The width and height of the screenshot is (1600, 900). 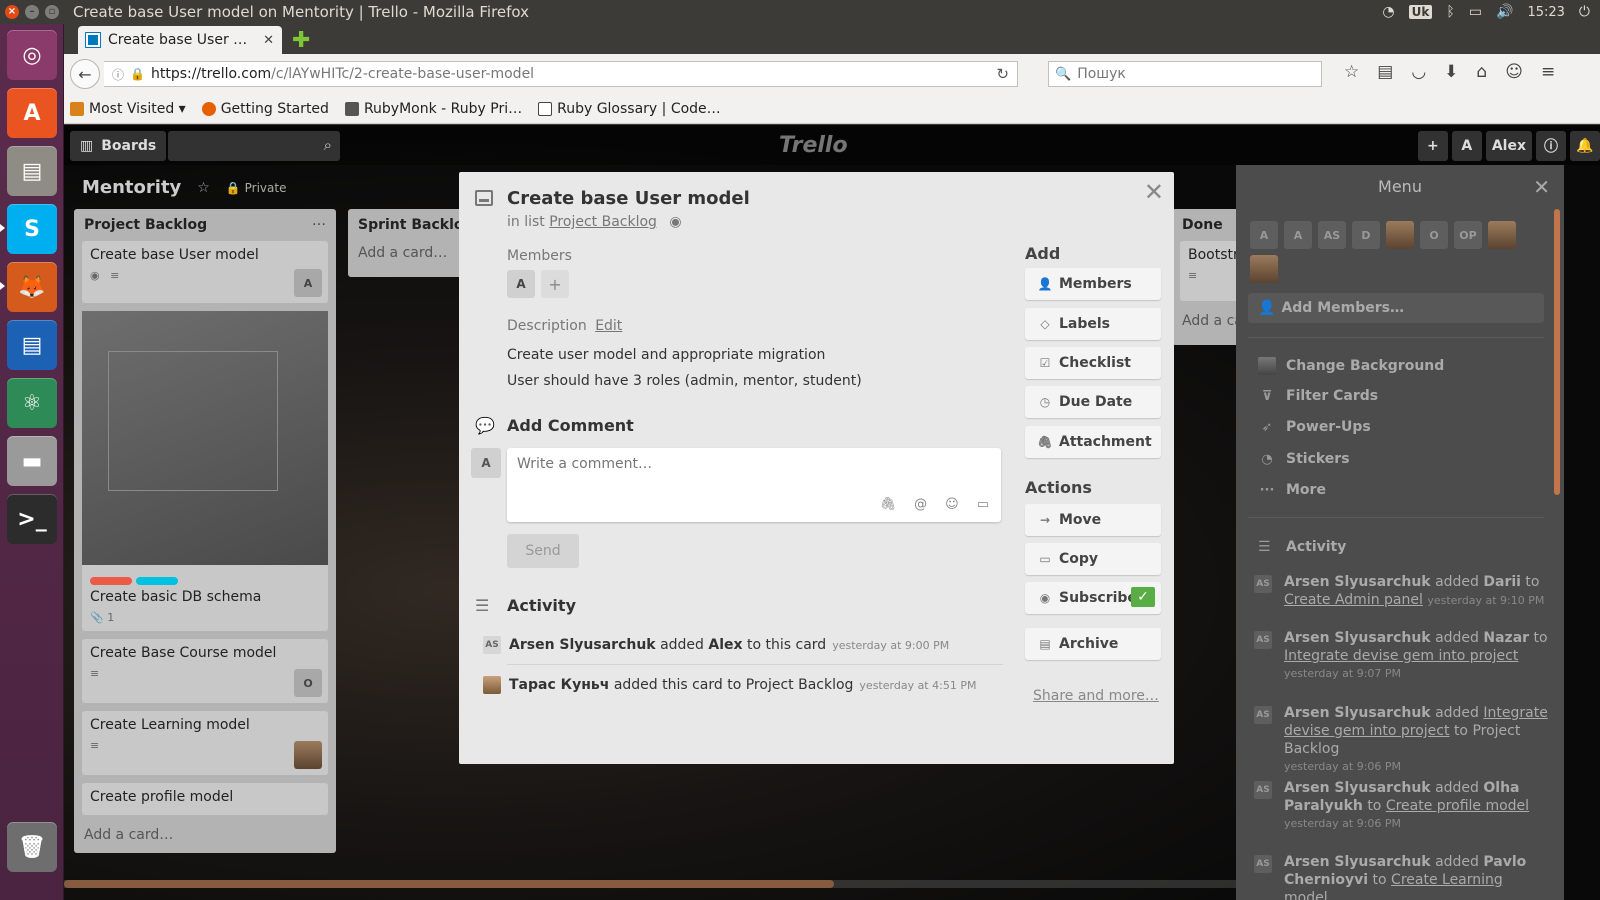 I want to click on terminal-icon: >_, so click(x=32, y=519).